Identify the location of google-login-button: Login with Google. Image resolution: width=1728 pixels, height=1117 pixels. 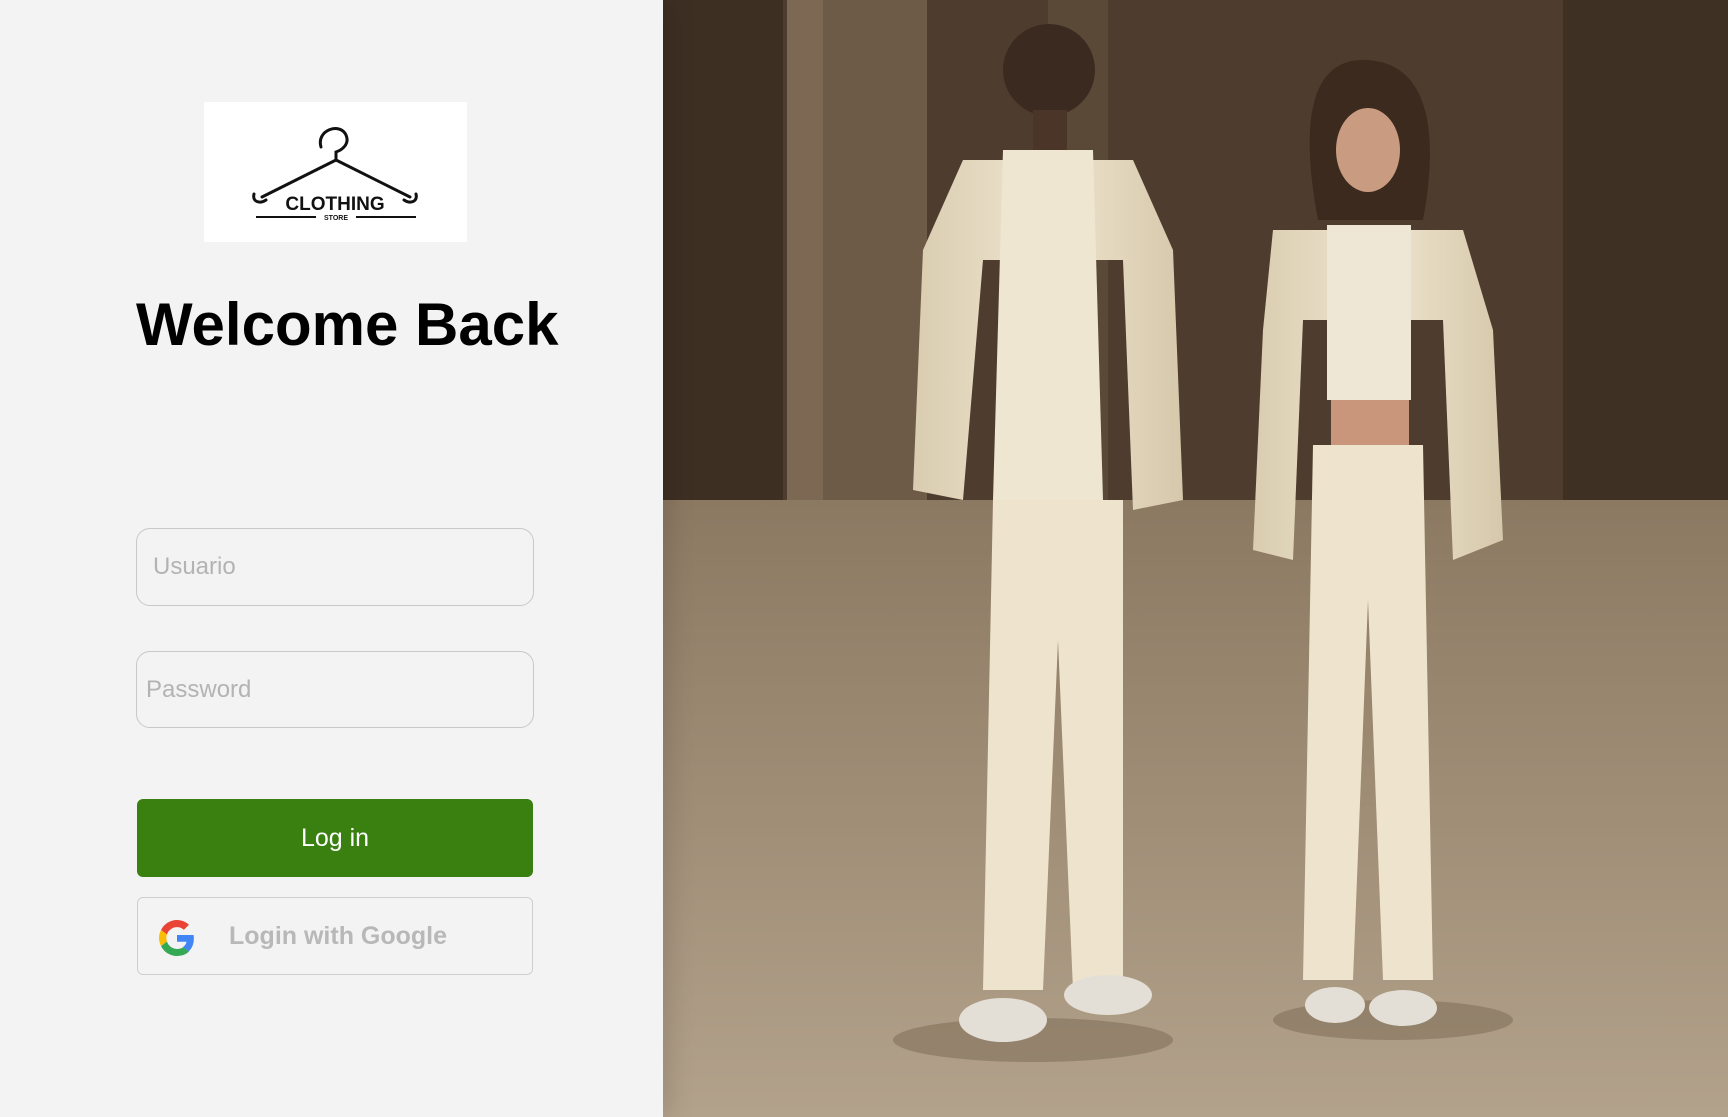
(335, 936).